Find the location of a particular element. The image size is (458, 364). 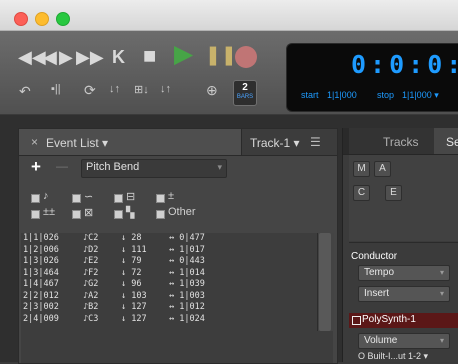

sysex-icon: ▚ is located at coordinates (130, 213).